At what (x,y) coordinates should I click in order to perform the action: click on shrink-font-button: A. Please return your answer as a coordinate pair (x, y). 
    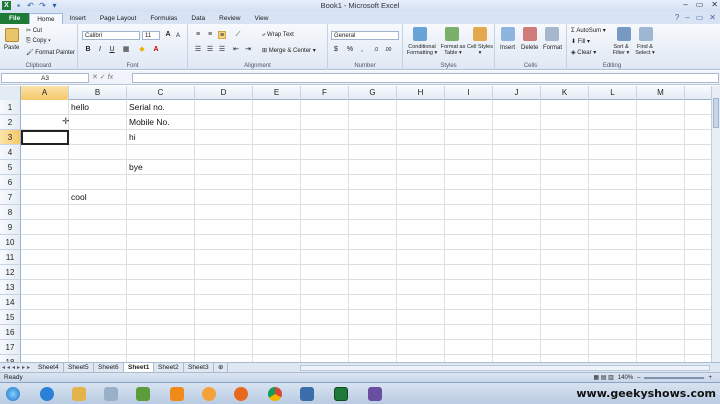
    Looking at the image, I should click on (178, 36).